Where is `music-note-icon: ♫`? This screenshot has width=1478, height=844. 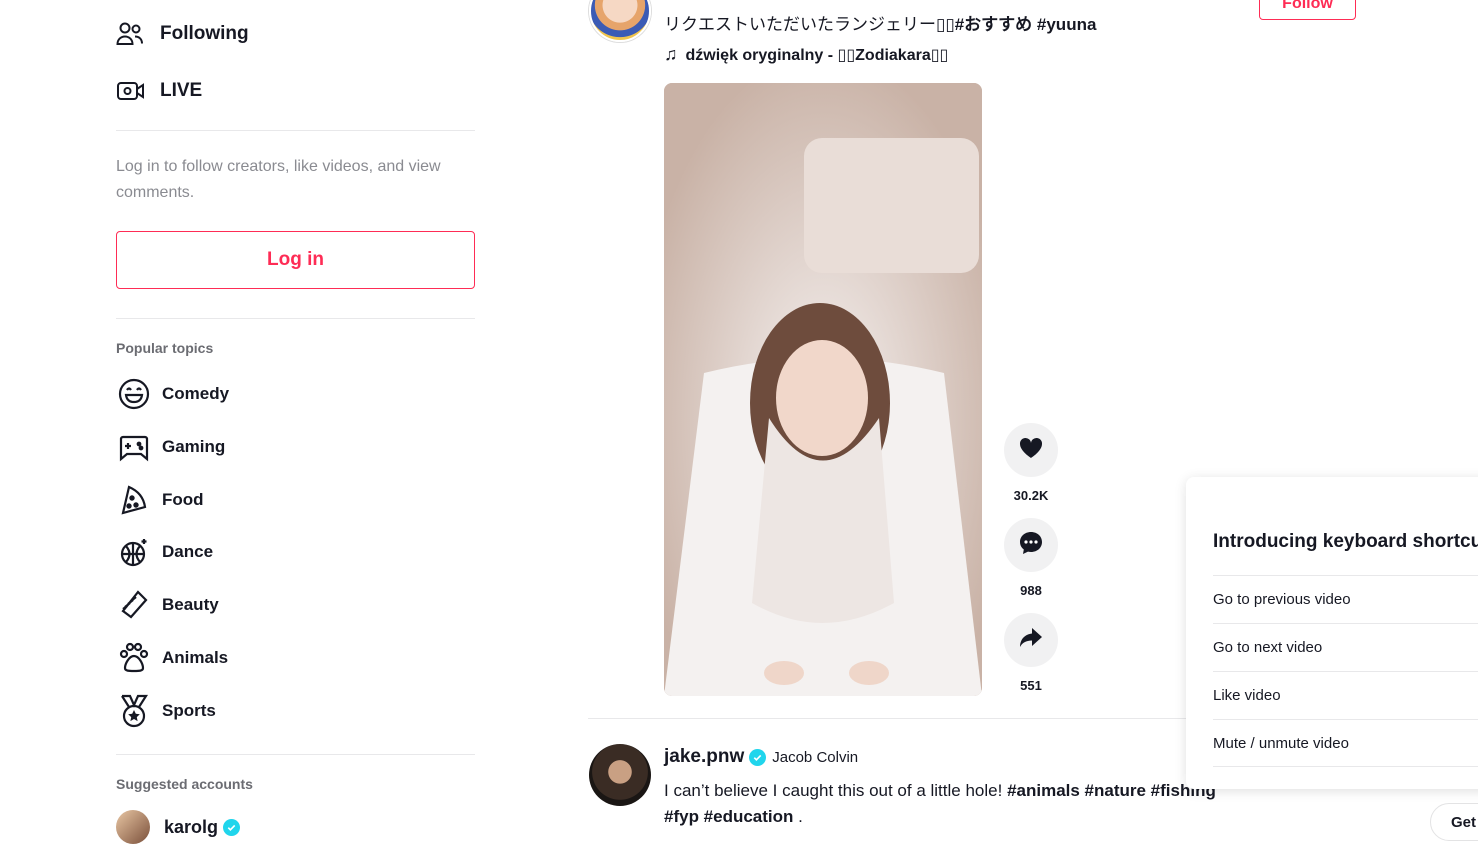
music-note-icon: ♫ is located at coordinates (671, 54).